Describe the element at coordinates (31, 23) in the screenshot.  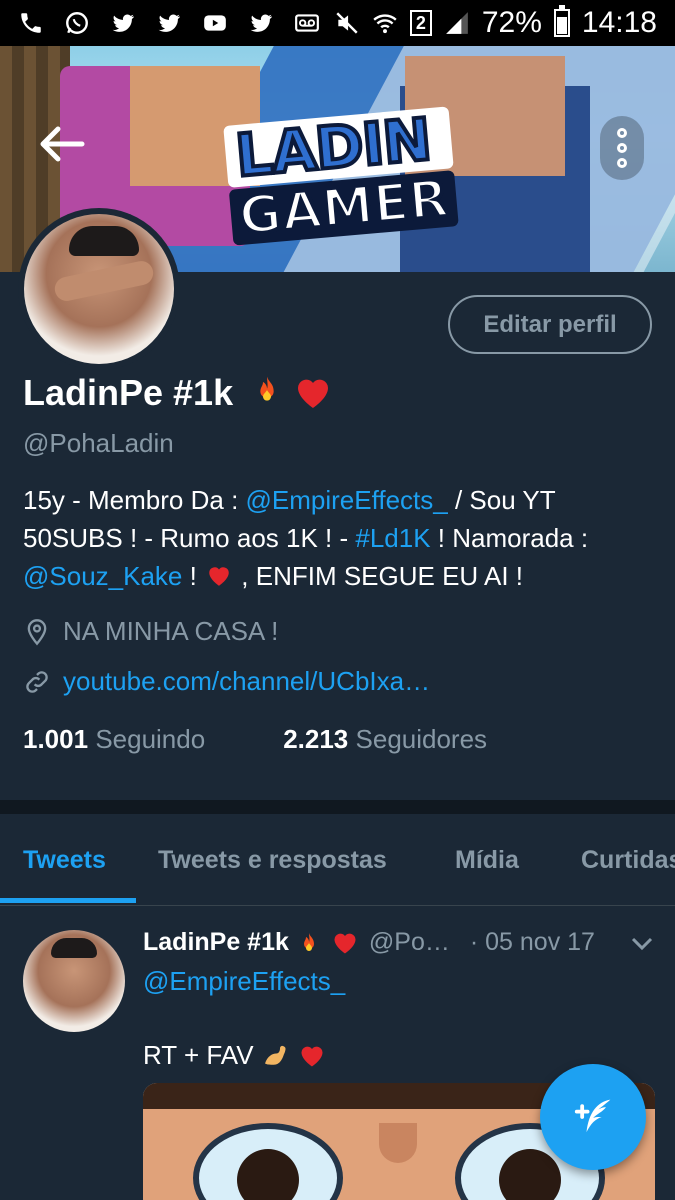
I see `phone-icon` at that location.